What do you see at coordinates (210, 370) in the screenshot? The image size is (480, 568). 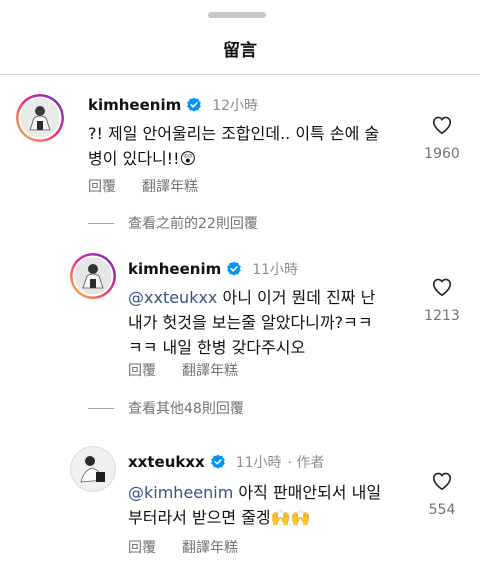 I see `reply-1-translate-button: 翻譯年糕` at bounding box center [210, 370].